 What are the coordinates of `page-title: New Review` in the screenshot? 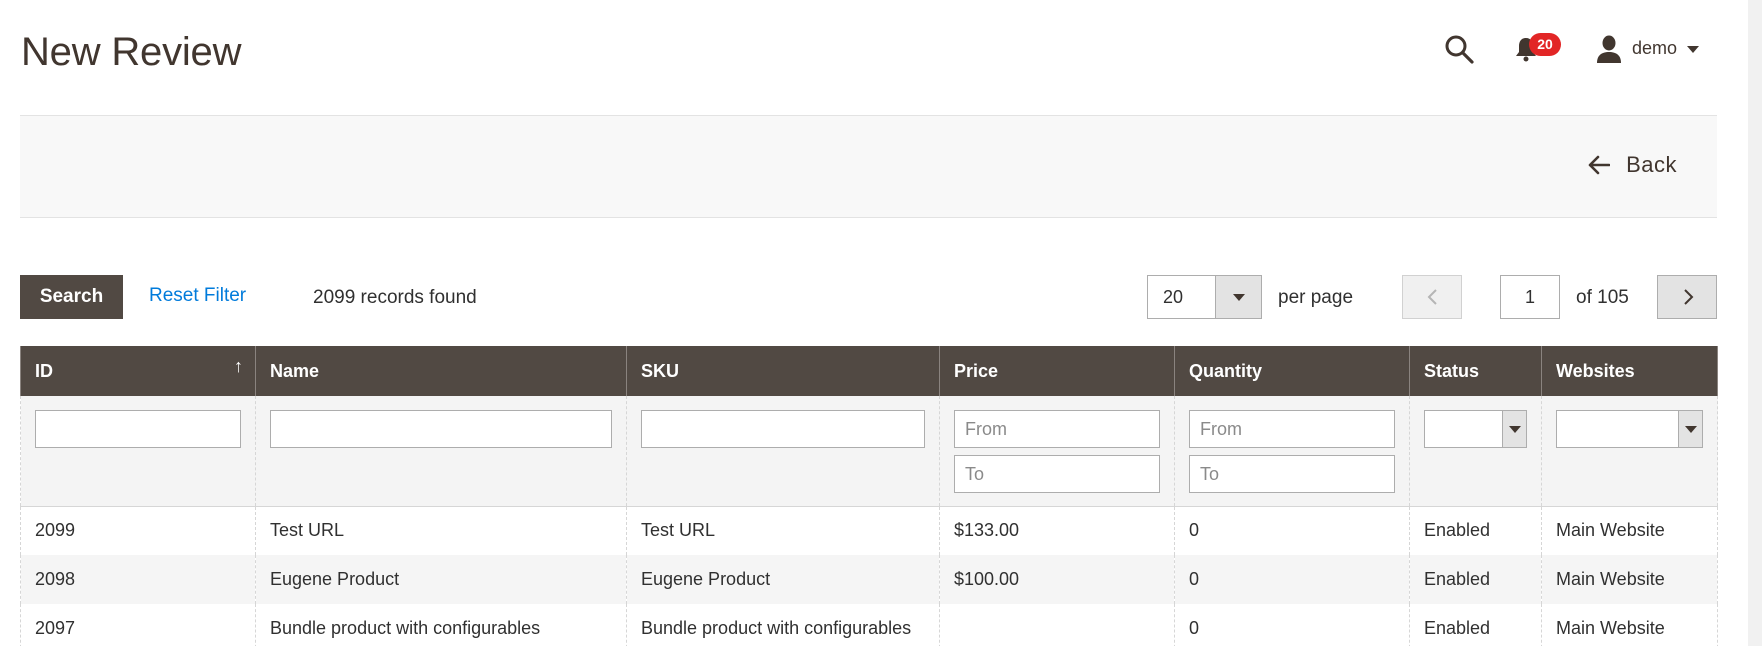 It's located at (131, 52).